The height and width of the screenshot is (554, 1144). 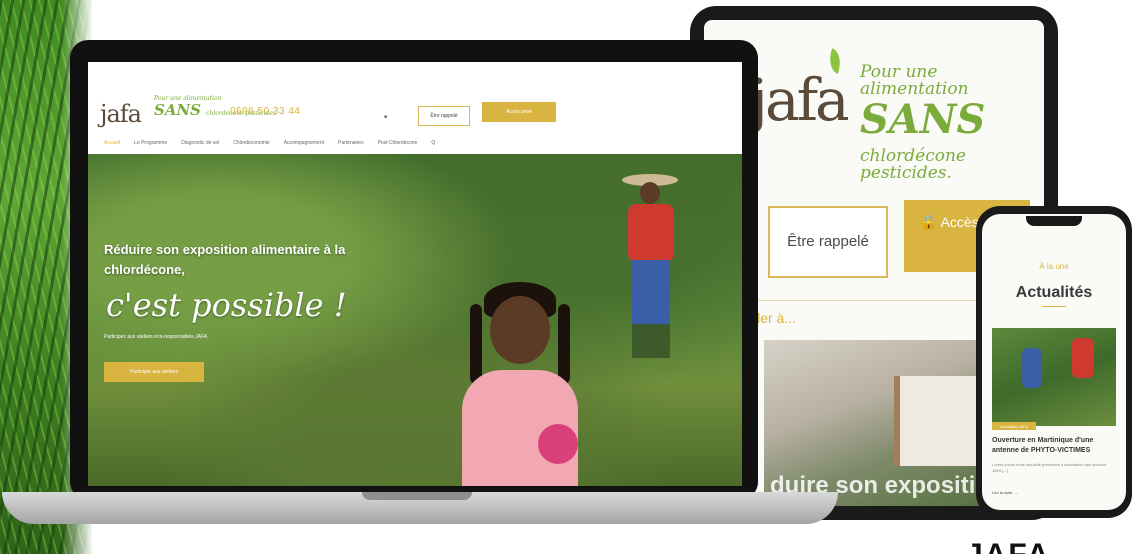 What do you see at coordinates (1054, 292) in the screenshot?
I see `phone-title: Actualités` at bounding box center [1054, 292].